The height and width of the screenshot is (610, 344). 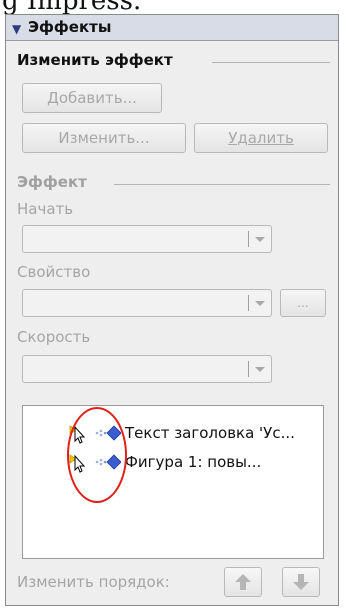 What do you see at coordinates (95, 60) in the screenshot?
I see `change-effect-heading: Изменить эффект` at bounding box center [95, 60].